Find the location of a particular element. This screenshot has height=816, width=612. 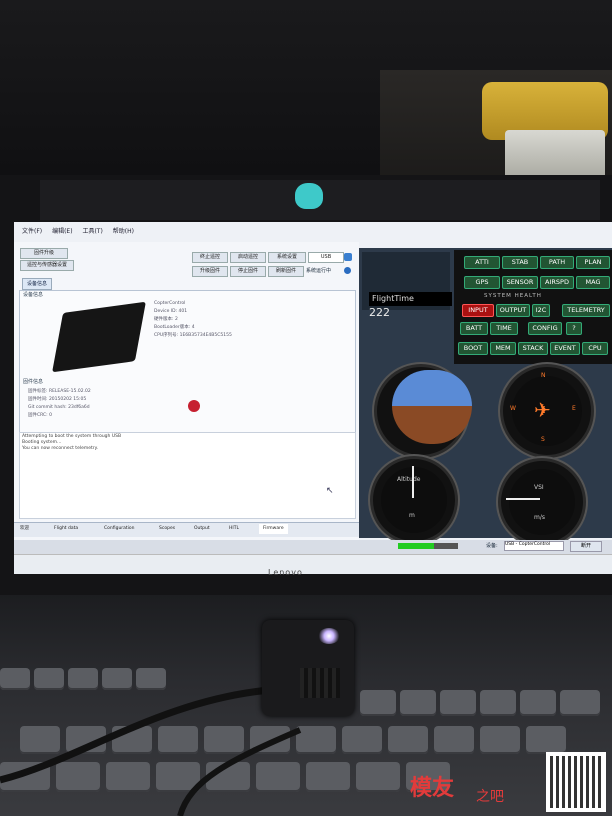

flash-firmware-button: 刷新固件 is located at coordinates (286, 271).